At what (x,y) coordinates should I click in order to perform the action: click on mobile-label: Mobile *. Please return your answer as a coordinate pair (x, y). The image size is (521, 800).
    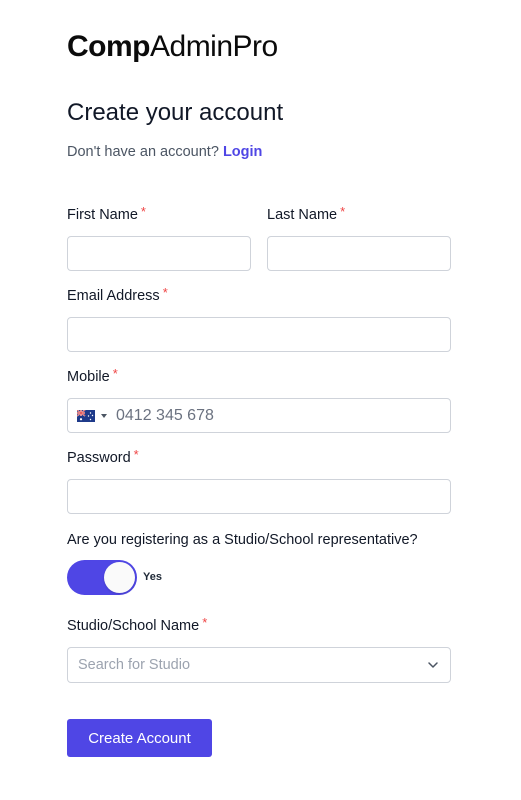
    Looking at the image, I should click on (92, 375).